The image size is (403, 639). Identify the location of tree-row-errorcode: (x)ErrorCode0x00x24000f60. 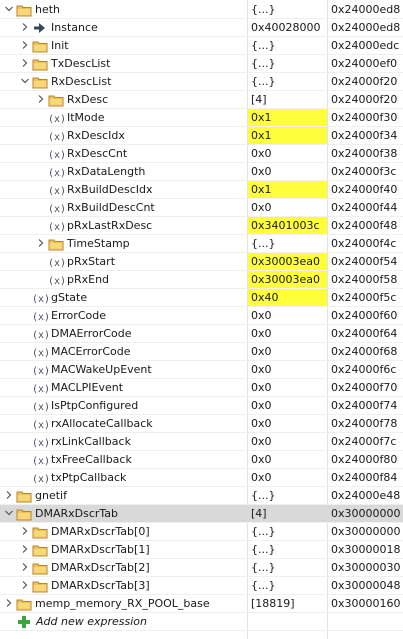
(201, 316).